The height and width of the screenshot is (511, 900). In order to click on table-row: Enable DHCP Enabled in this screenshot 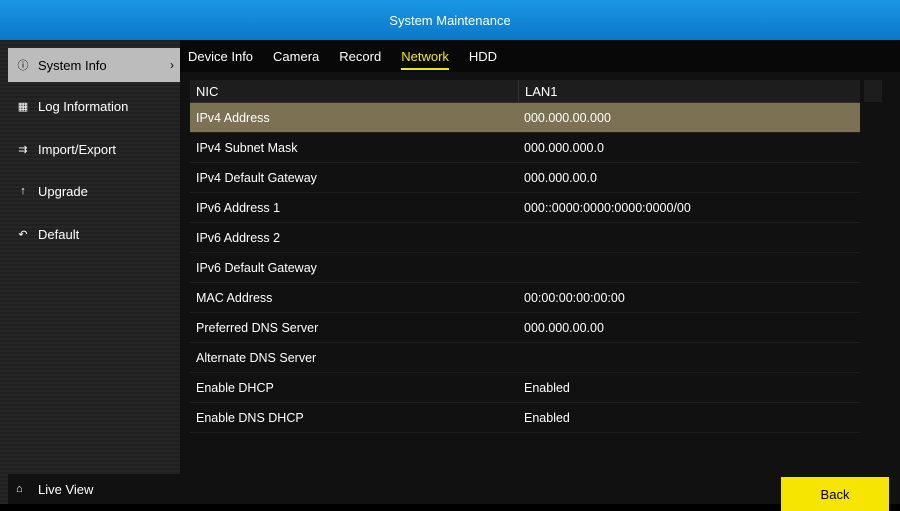, I will do `click(525, 388)`.